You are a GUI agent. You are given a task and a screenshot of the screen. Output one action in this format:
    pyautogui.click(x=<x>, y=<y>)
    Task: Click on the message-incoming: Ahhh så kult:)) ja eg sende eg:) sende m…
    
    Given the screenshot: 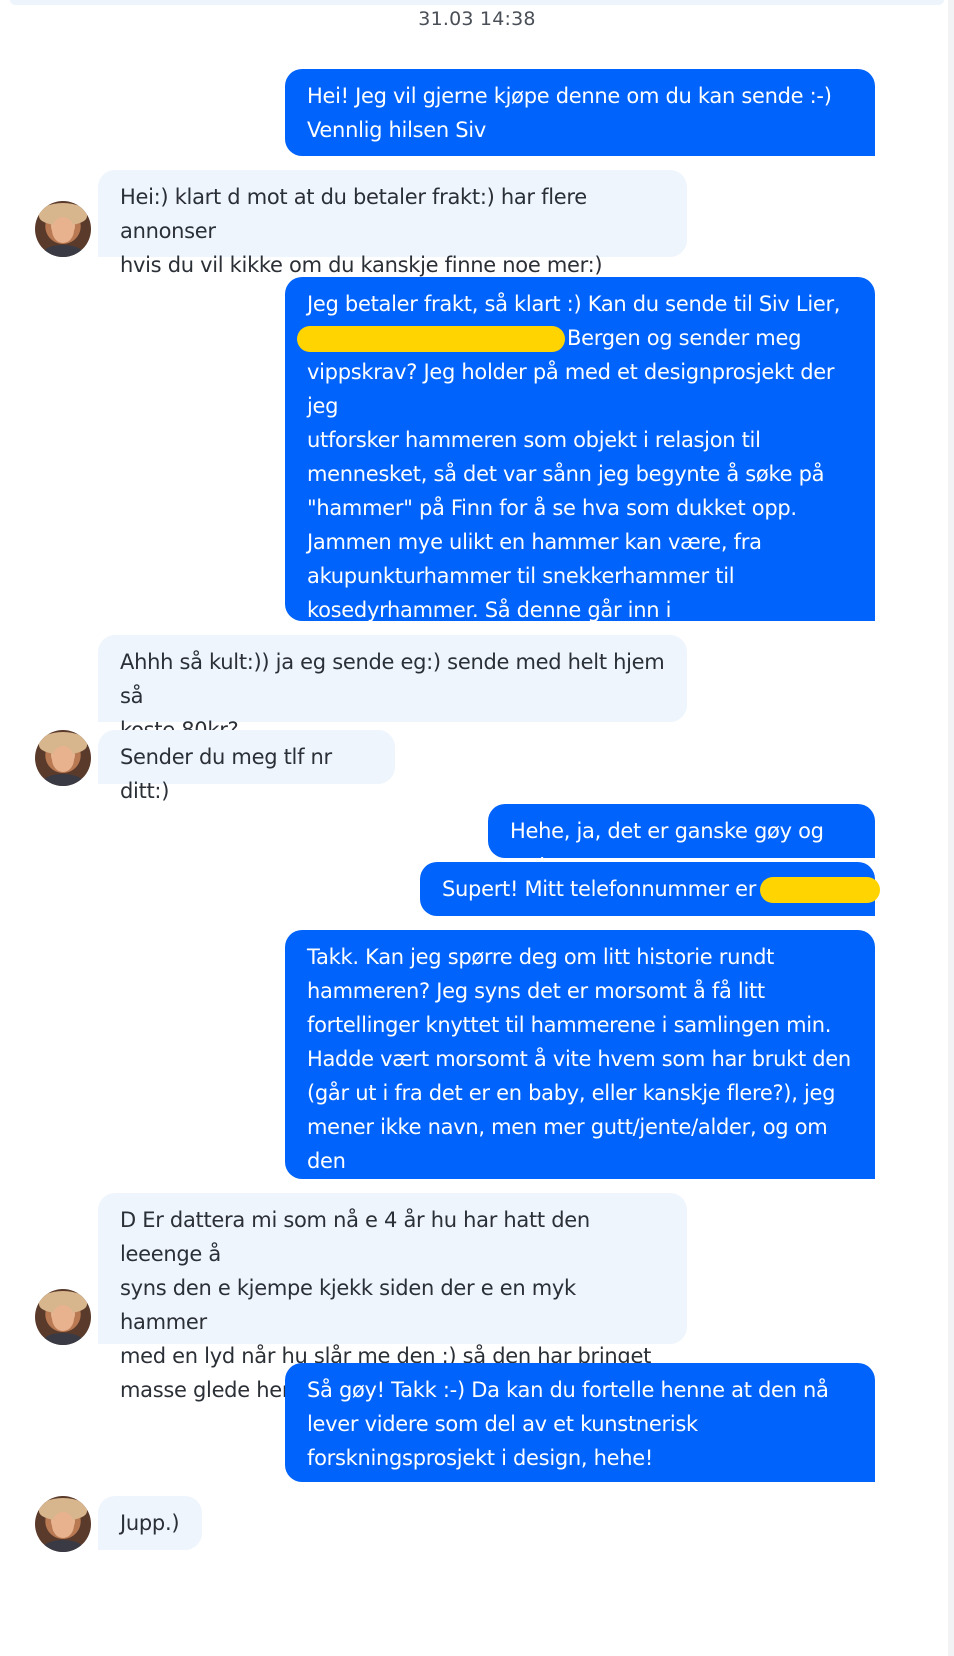 What is the action you would take?
    pyautogui.click(x=392, y=688)
    